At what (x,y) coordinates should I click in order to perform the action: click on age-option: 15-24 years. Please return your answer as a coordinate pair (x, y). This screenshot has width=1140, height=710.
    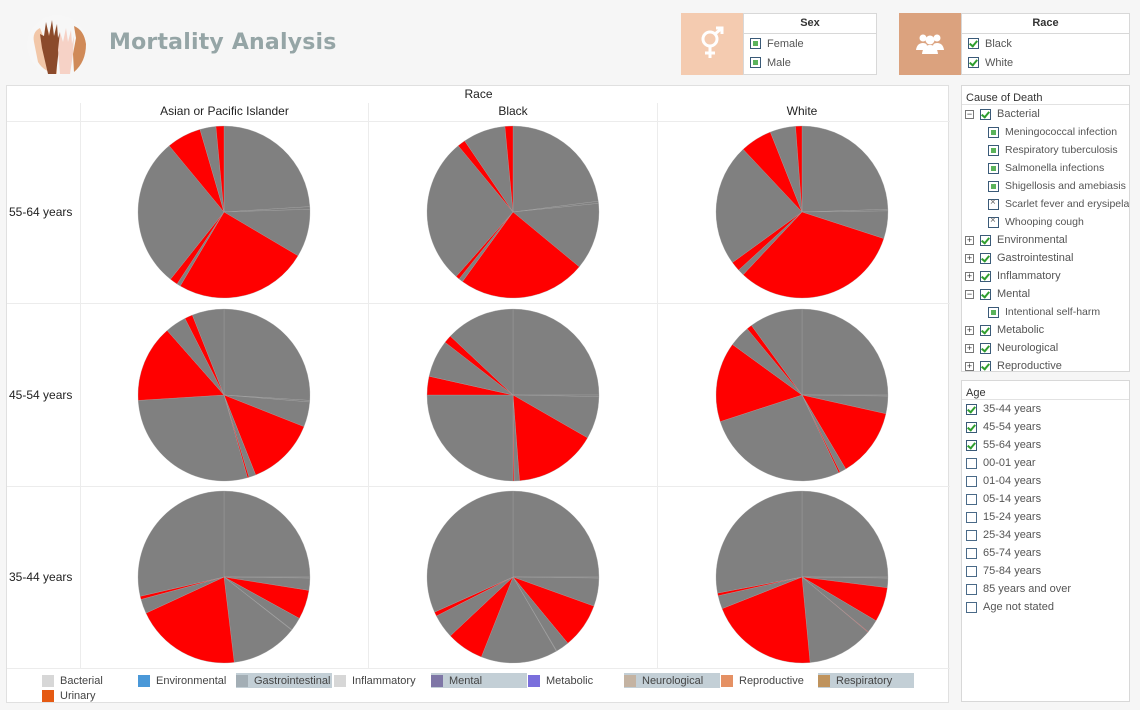
    Looking at the image, I should click on (1045, 517).